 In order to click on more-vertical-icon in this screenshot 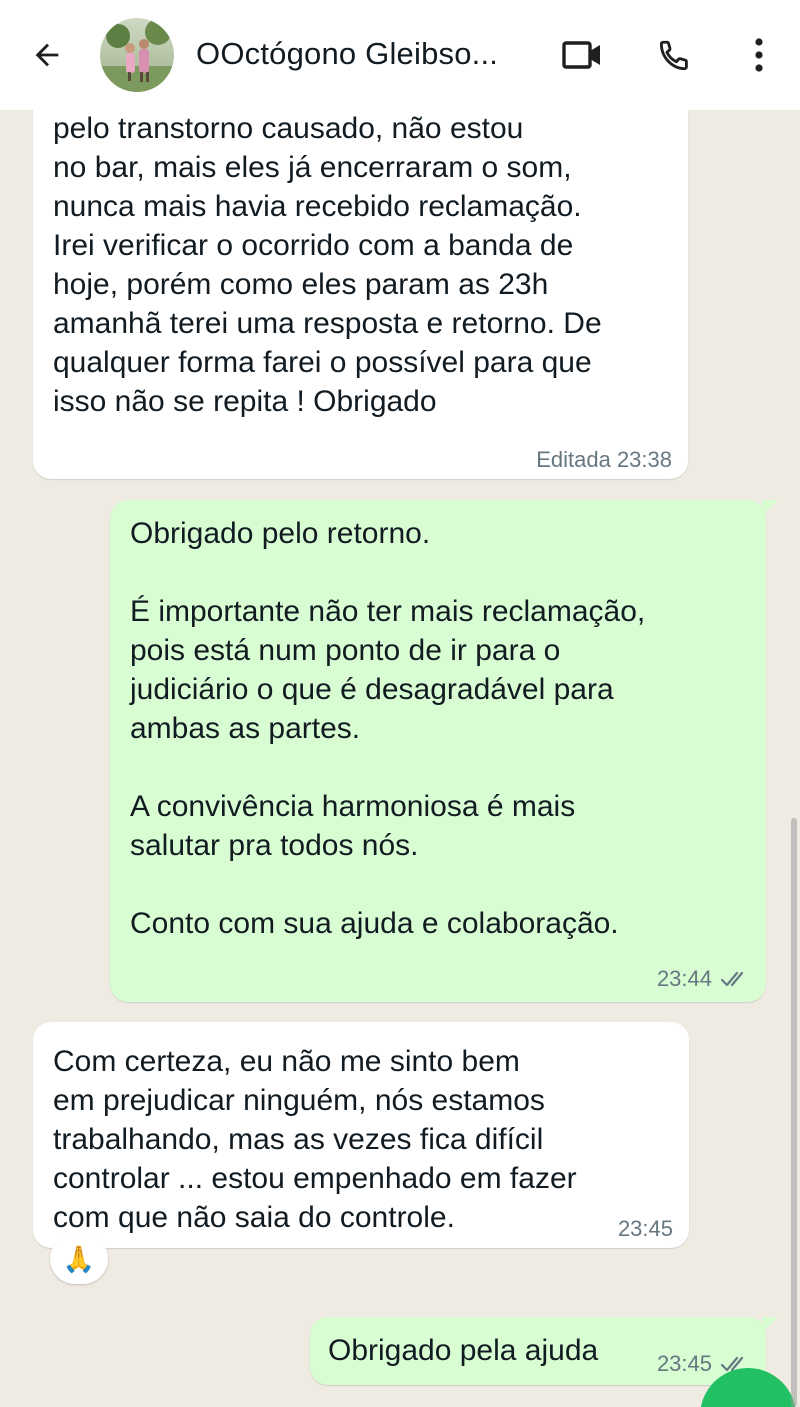, I will do `click(759, 55)`.